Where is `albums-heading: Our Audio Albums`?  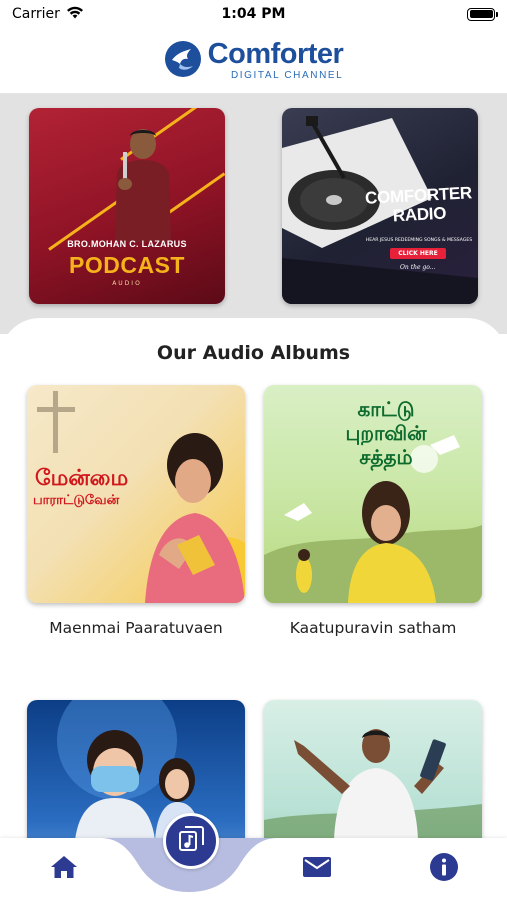
albums-heading: Our Audio Albums is located at coordinates (253, 353).